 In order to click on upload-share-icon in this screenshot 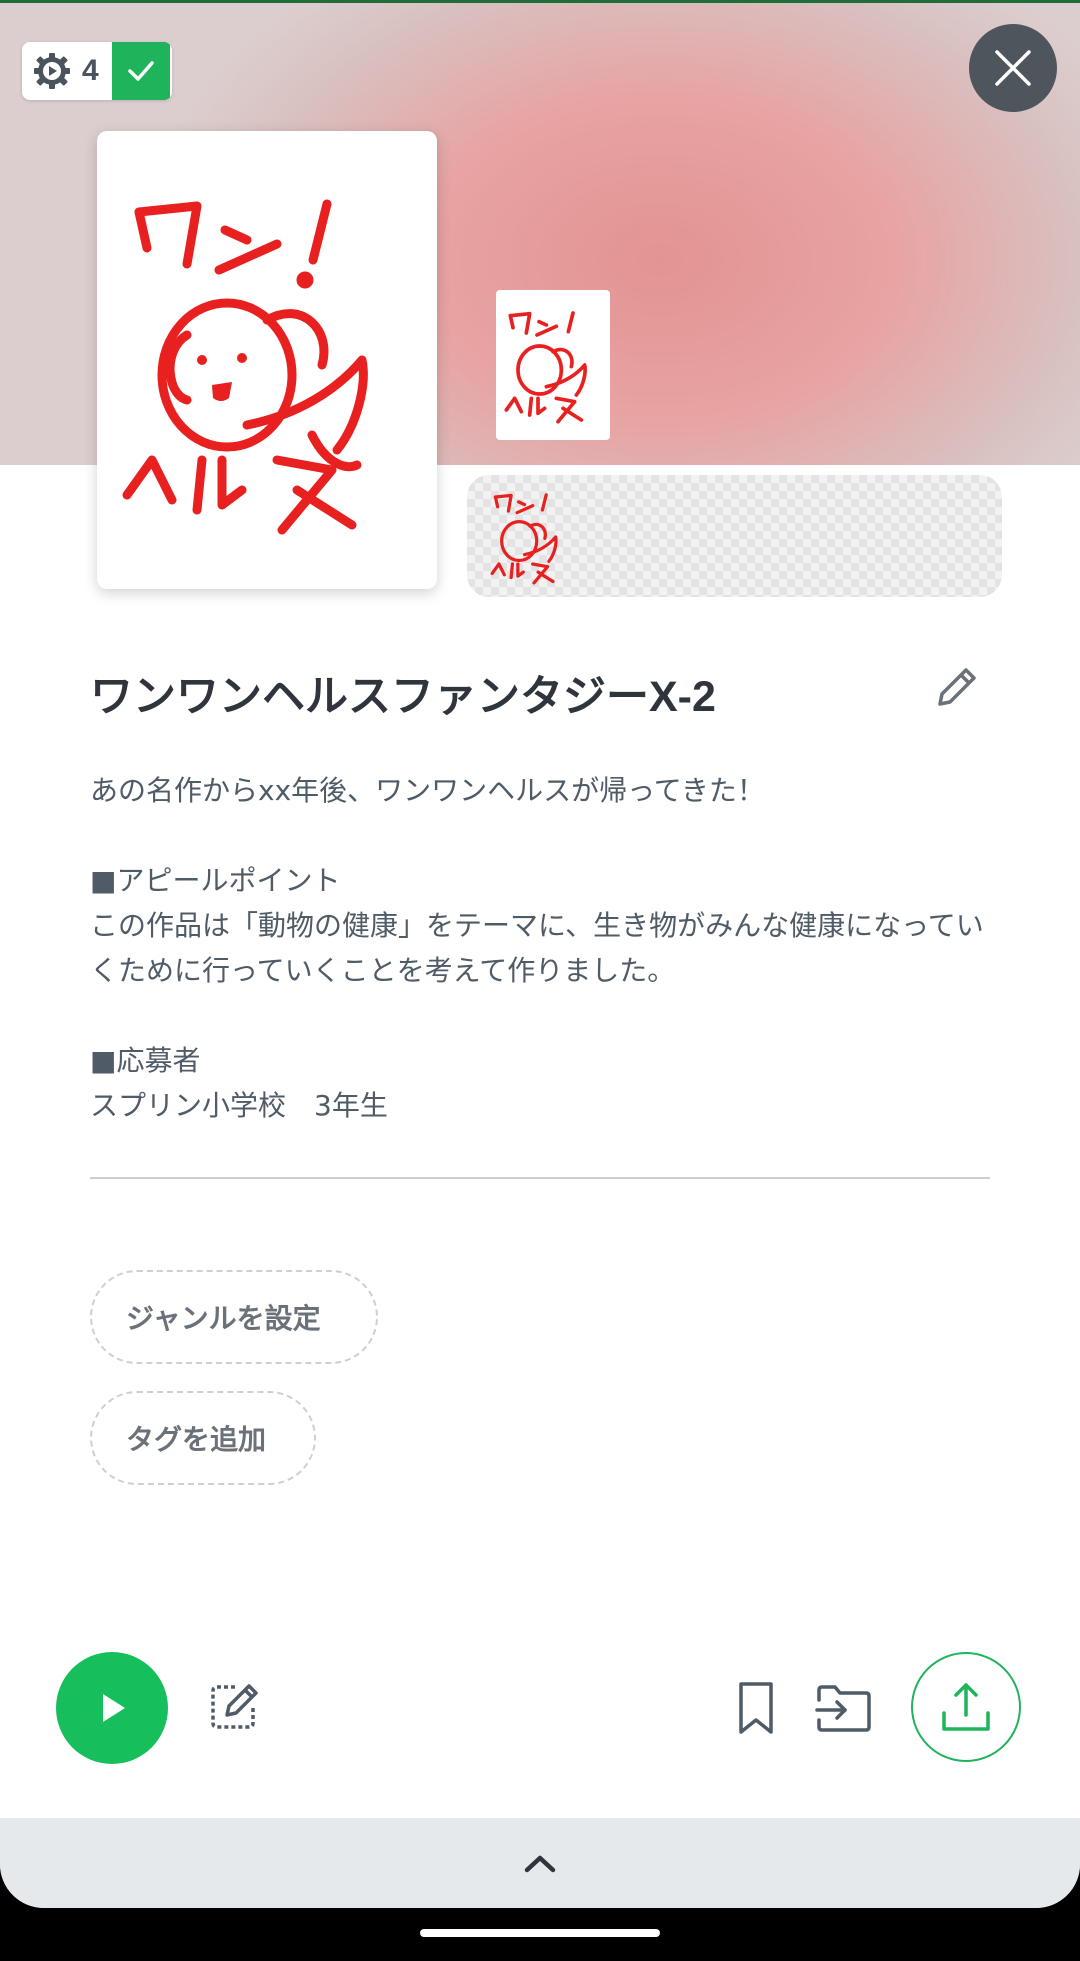, I will do `click(966, 1707)`.